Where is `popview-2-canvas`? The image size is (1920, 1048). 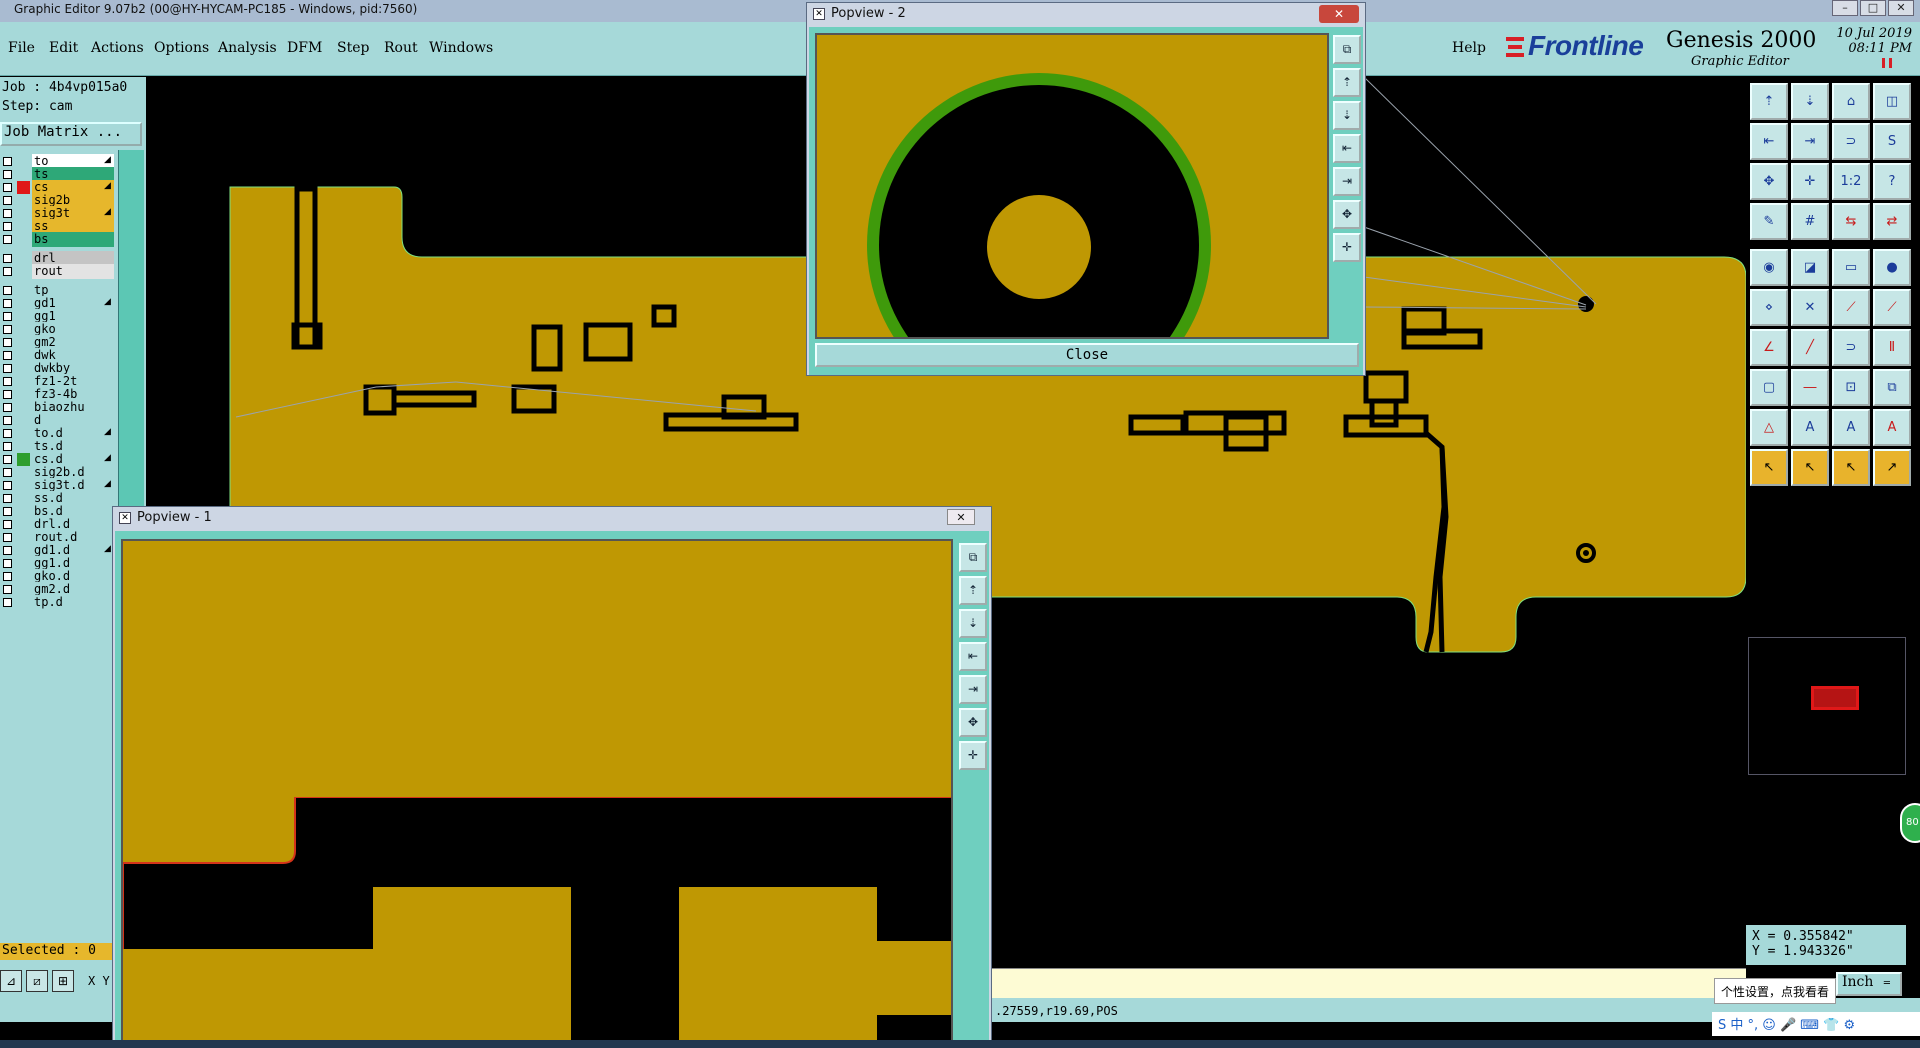 popview-2-canvas is located at coordinates (1072, 186).